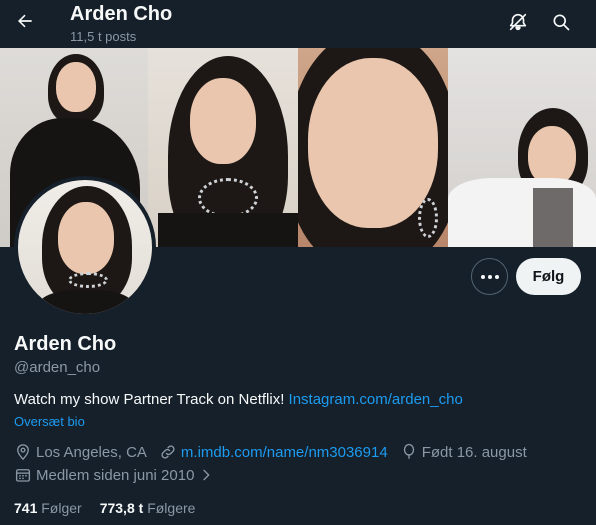 The width and height of the screenshot is (596, 525). What do you see at coordinates (121, 508) in the screenshot?
I see `followers-count: 773,8 t` at bounding box center [121, 508].